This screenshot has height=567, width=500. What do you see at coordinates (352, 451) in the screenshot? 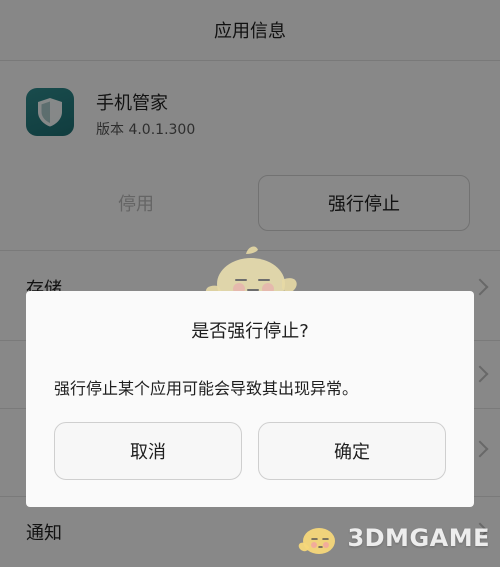
I see `confirm-button: 确定` at bounding box center [352, 451].